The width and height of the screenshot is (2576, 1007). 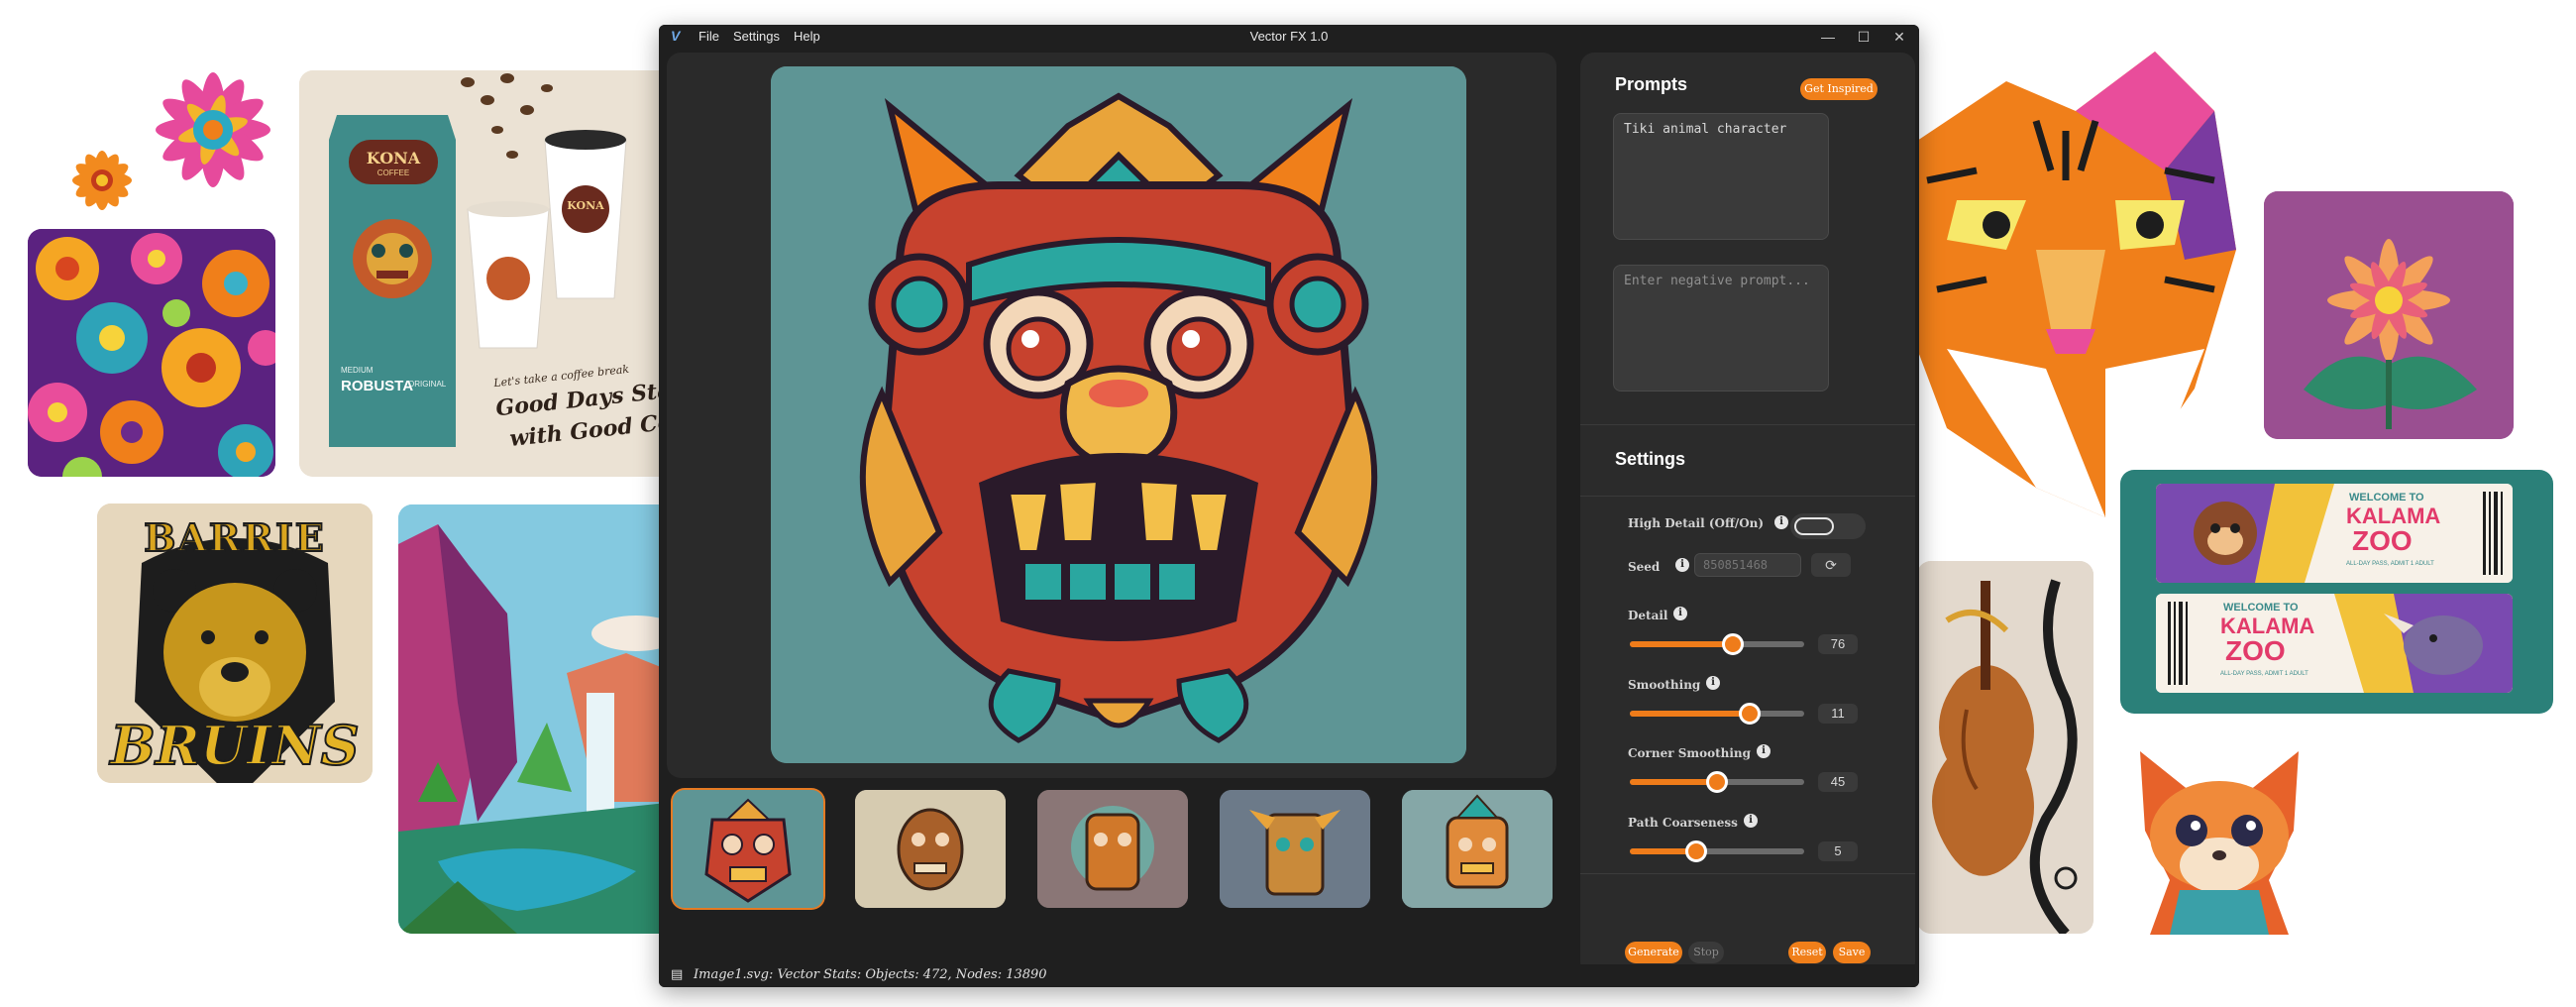 I want to click on randomize-seed-button: ⟳, so click(x=1831, y=565).